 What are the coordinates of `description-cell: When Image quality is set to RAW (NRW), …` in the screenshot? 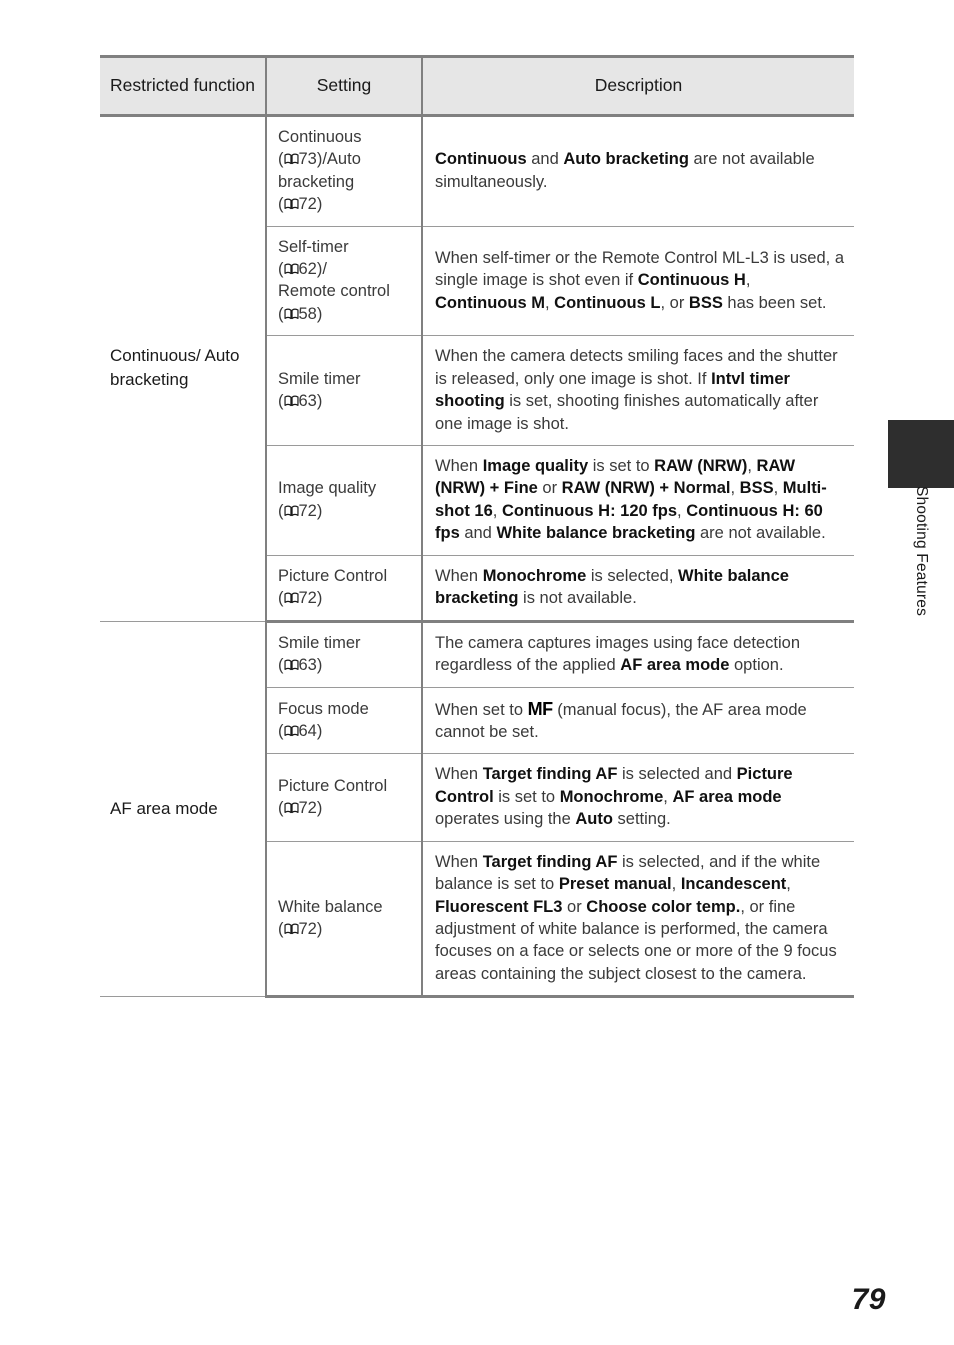 It's located at (637, 500).